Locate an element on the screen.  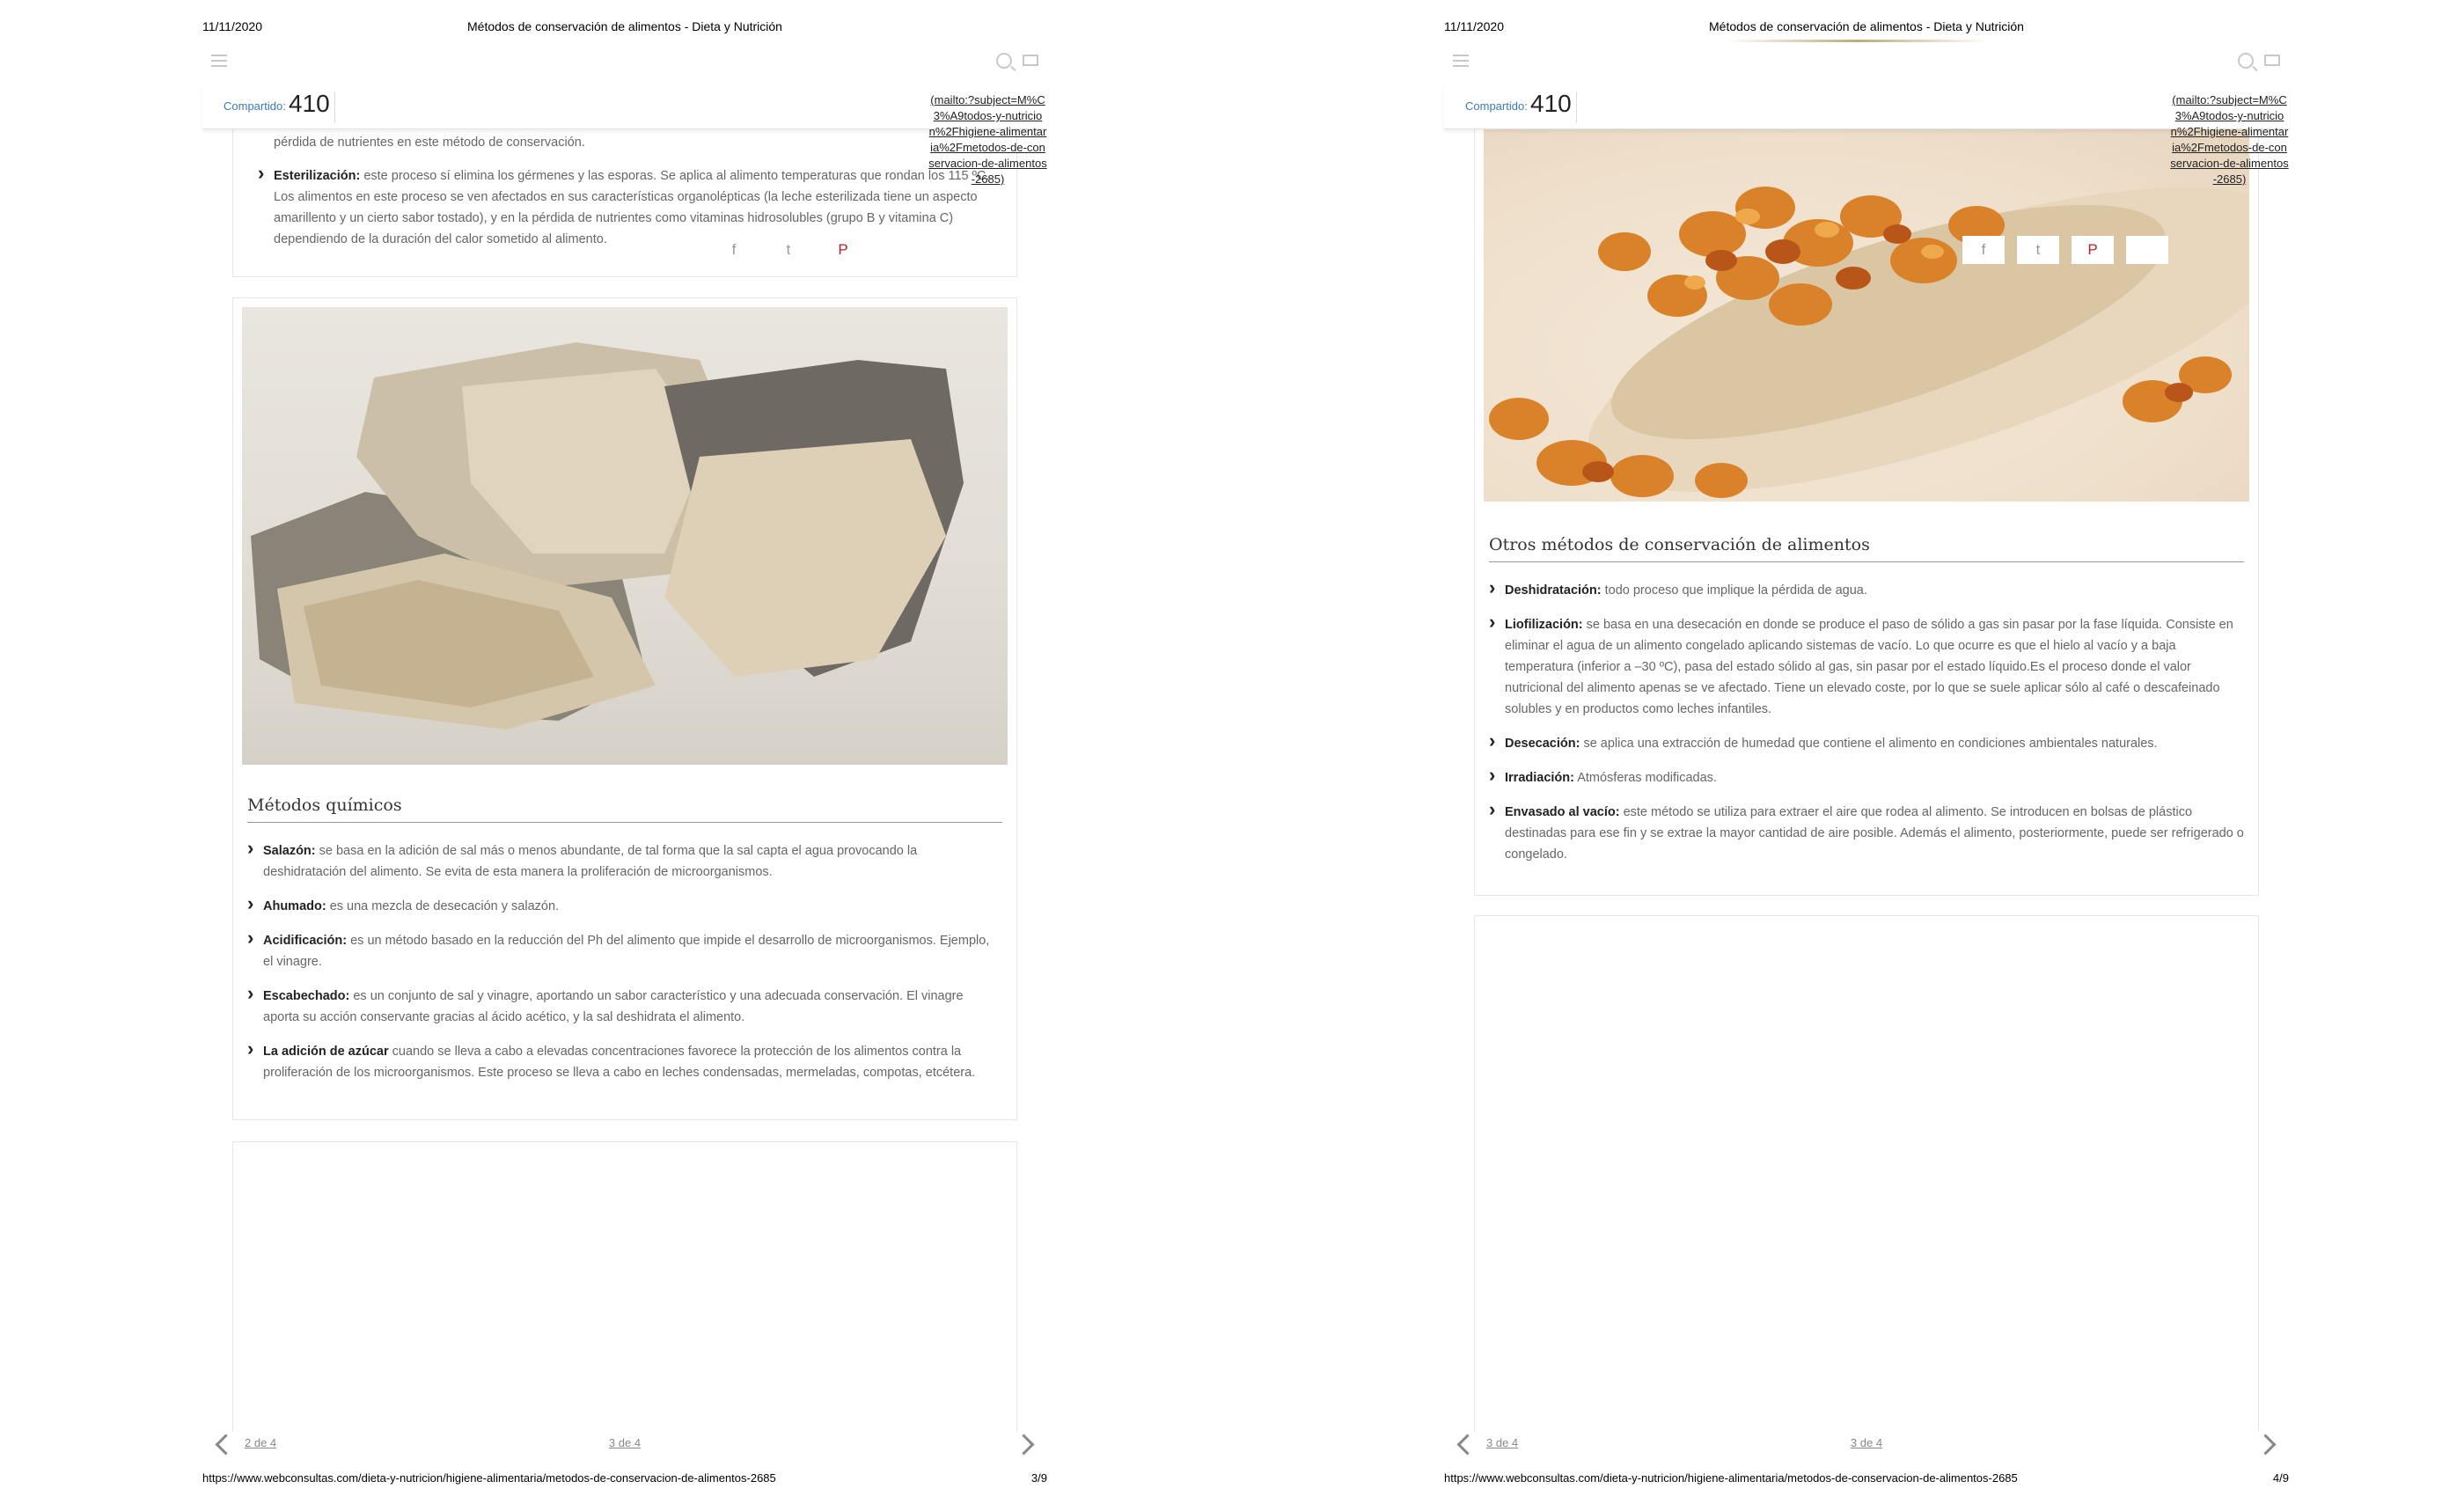
item-label: Desecación: is located at coordinates (1543, 744).